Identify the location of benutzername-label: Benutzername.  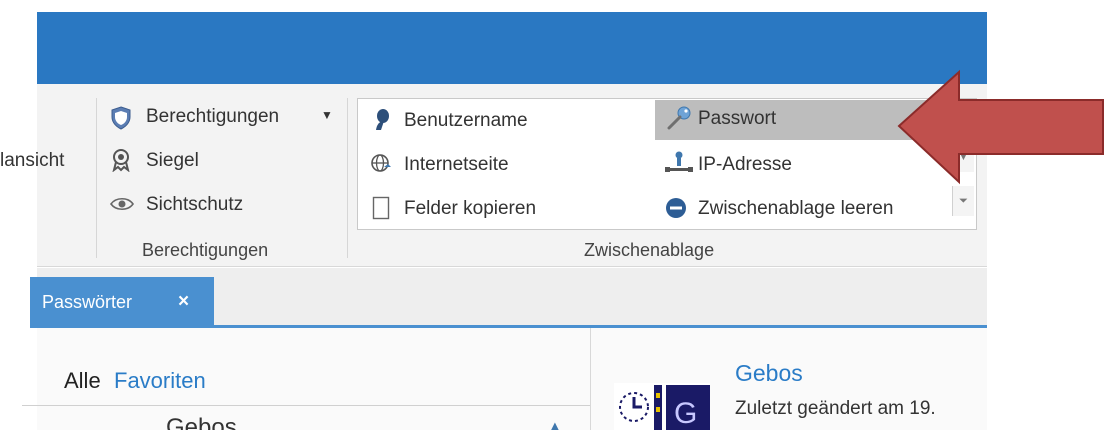
(466, 120).